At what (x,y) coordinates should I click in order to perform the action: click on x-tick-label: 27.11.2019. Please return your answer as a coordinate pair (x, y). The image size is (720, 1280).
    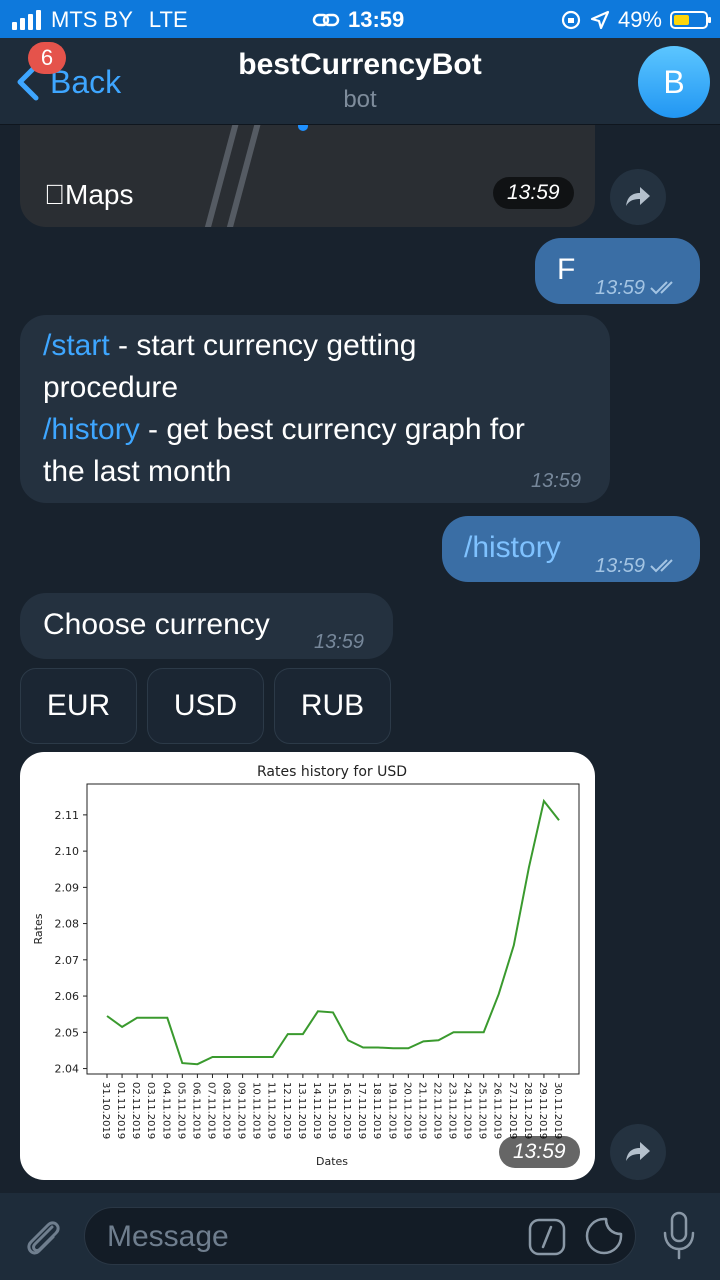
    Looking at the image, I should click on (512, 1110).